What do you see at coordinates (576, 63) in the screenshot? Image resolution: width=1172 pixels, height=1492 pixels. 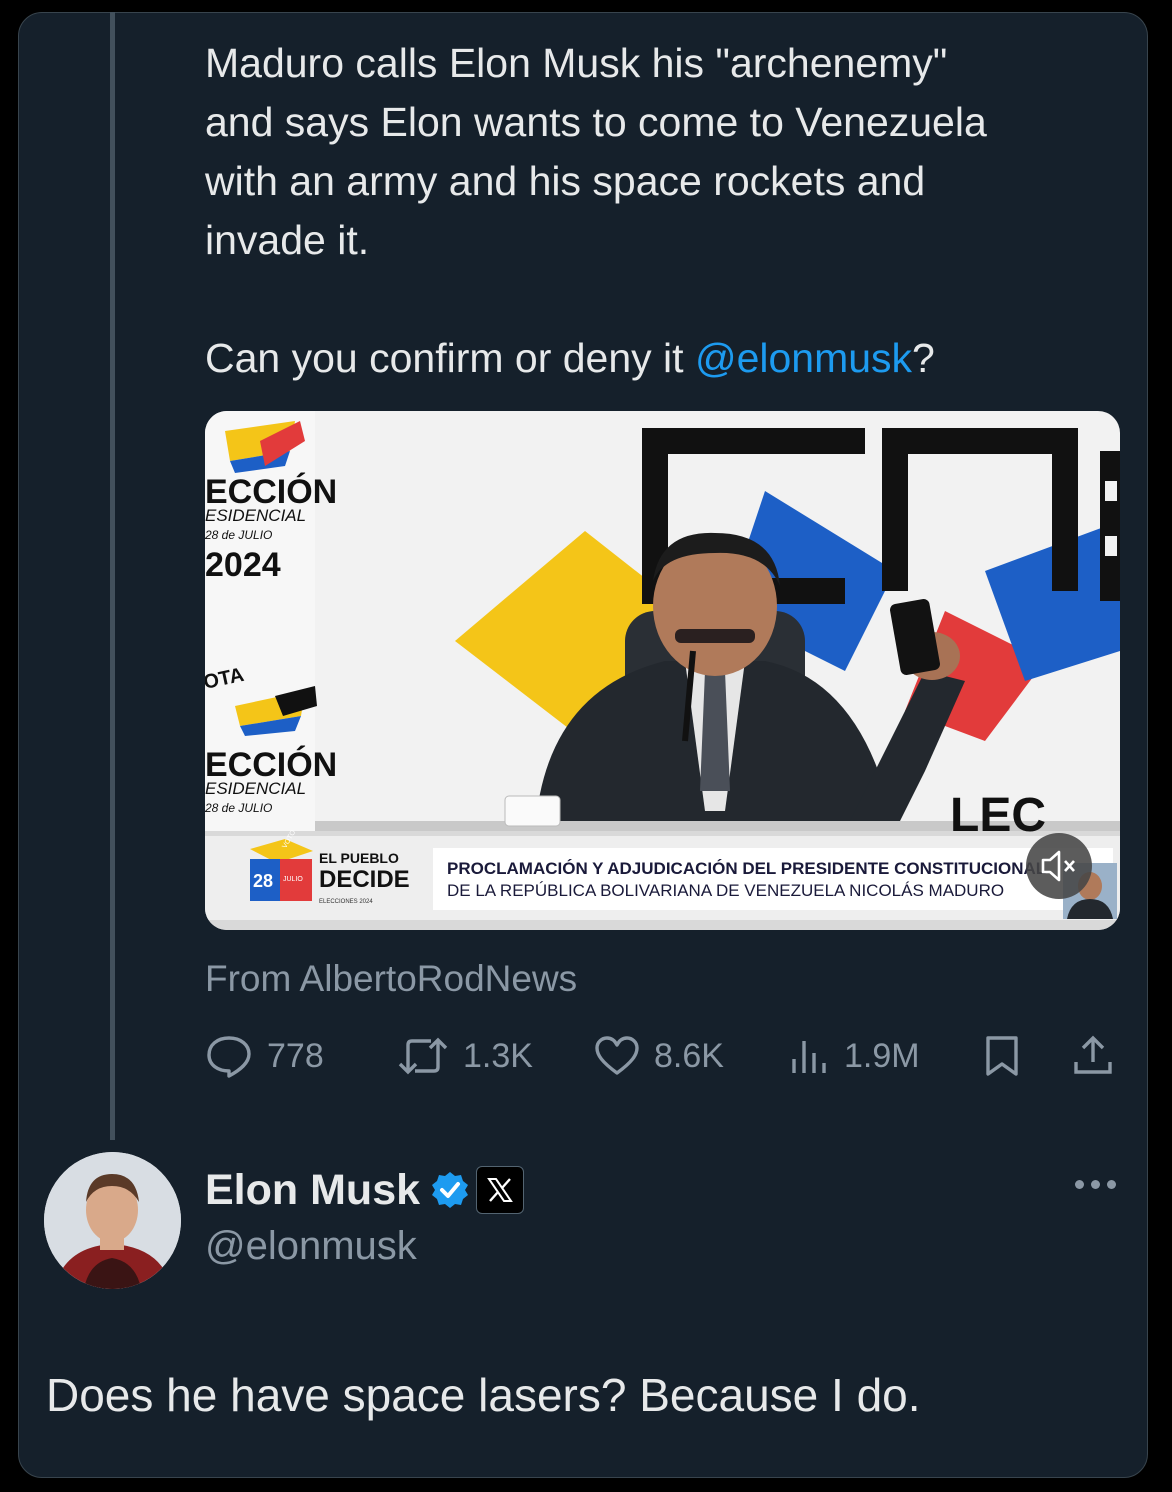 I see `tweet-text-line: Maduro calls Elon Musk his "archenemy"` at bounding box center [576, 63].